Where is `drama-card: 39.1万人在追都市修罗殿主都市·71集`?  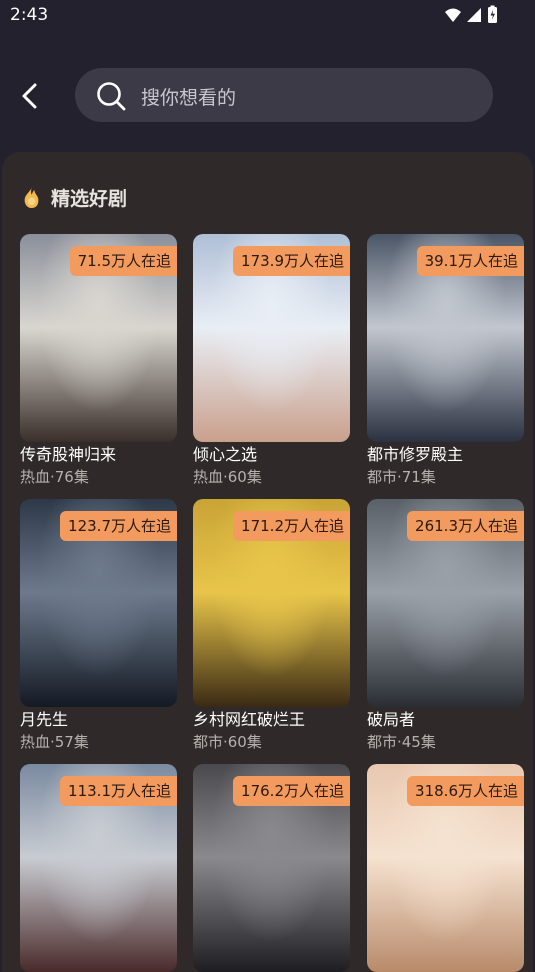
drama-card: 39.1万人在追都市修罗殿主都市·71集 is located at coordinates (445, 361).